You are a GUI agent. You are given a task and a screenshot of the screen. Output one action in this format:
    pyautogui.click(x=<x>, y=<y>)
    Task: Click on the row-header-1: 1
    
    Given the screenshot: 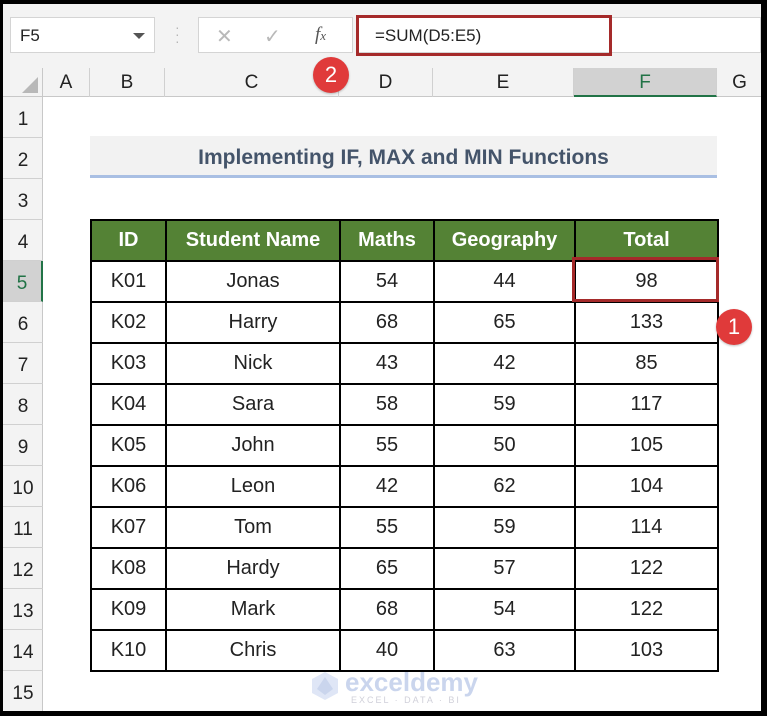 What is the action you would take?
    pyautogui.click(x=23, y=117)
    